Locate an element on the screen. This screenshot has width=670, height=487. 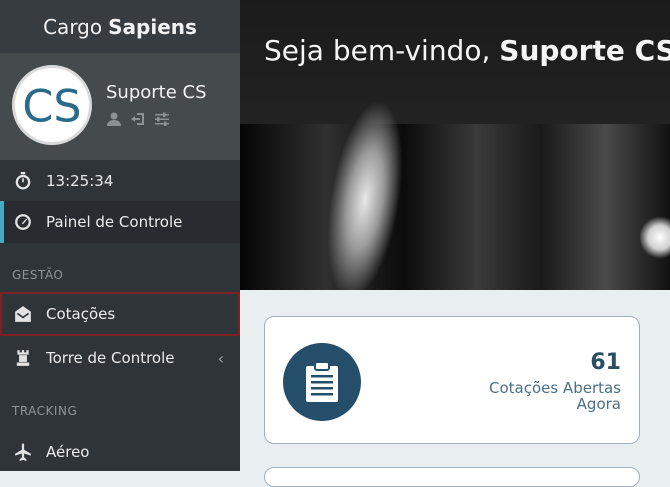
sidebar-item-label: Painel de Controle is located at coordinates (114, 222).